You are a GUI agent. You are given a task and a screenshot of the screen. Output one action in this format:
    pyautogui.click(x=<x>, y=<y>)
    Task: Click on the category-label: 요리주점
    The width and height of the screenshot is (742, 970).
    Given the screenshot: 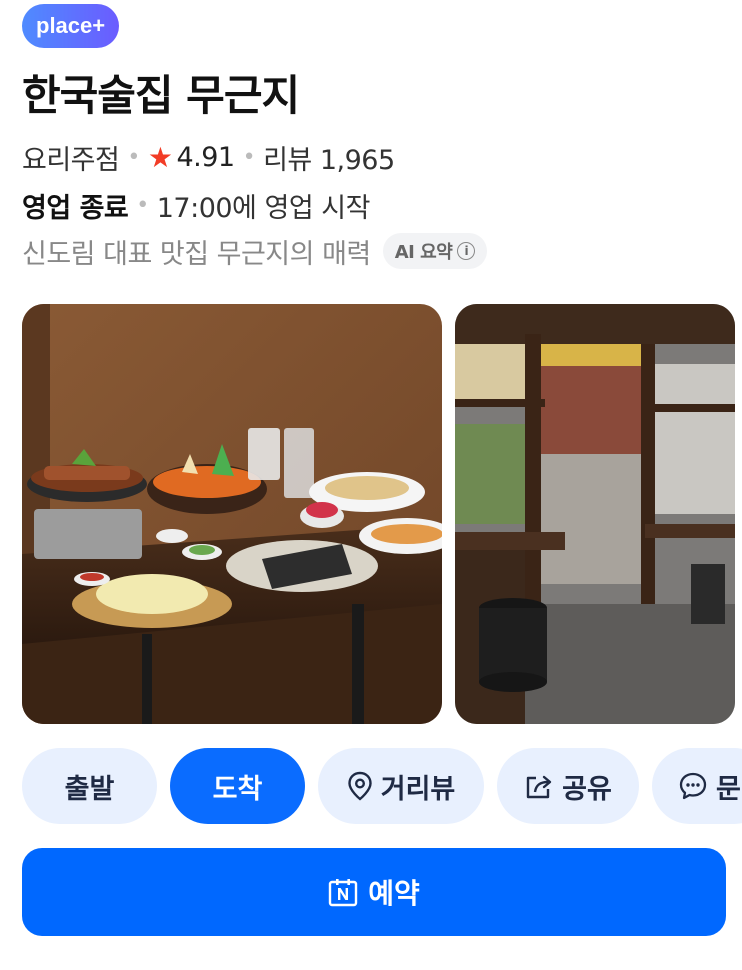 What is the action you would take?
    pyautogui.click(x=71, y=160)
    